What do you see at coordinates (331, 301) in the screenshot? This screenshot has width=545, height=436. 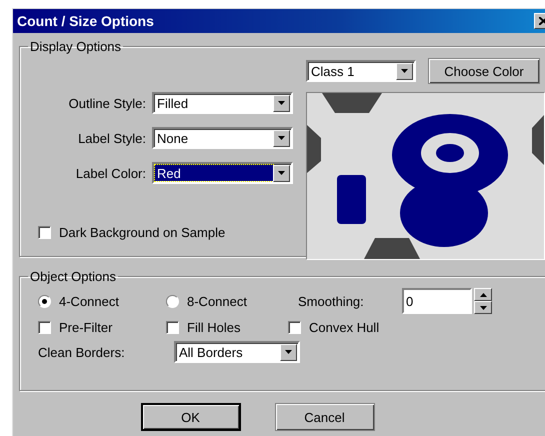 I see `smoothing-label: Smoothing:` at bounding box center [331, 301].